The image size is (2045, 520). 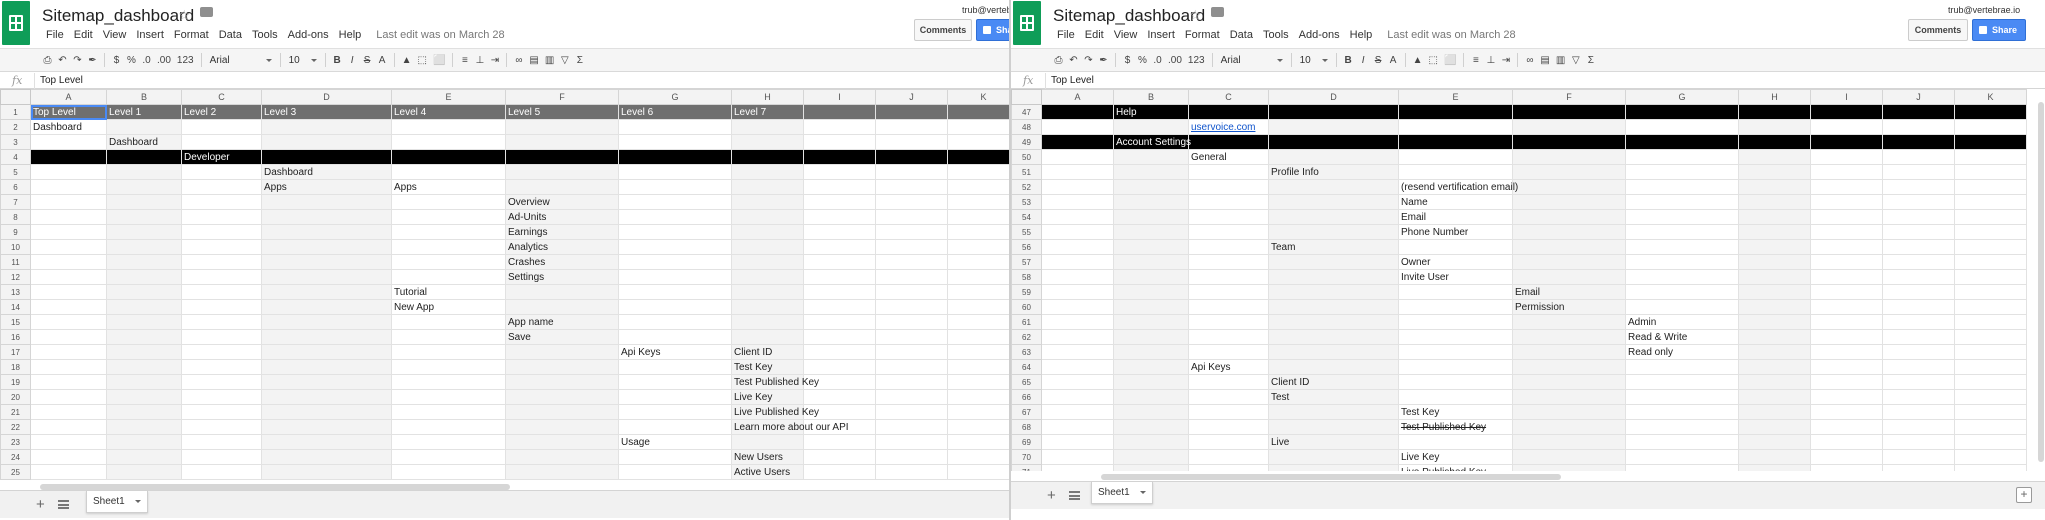 What do you see at coordinates (562, 442) in the screenshot?
I see `cell-f23` at bounding box center [562, 442].